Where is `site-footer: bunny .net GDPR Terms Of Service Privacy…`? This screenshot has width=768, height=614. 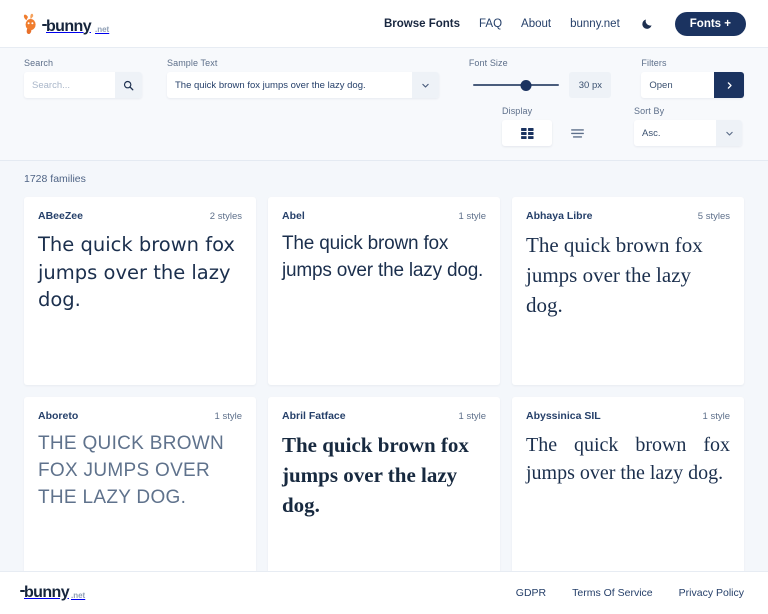 site-footer: bunny .net GDPR Terms Of Service Privacy… is located at coordinates (384, 592).